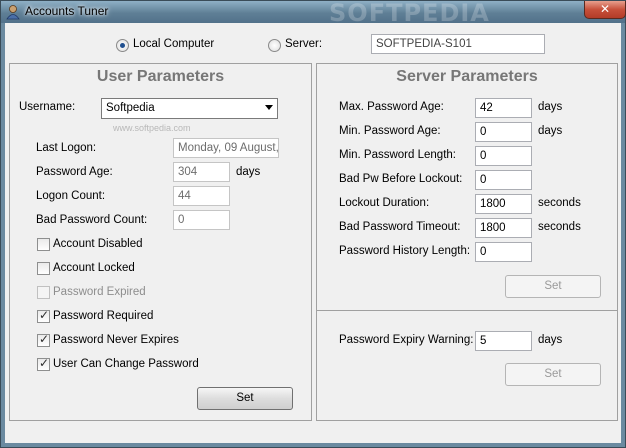 This screenshot has width=626, height=448. I want to click on min-password-age-input: 0, so click(503, 132).